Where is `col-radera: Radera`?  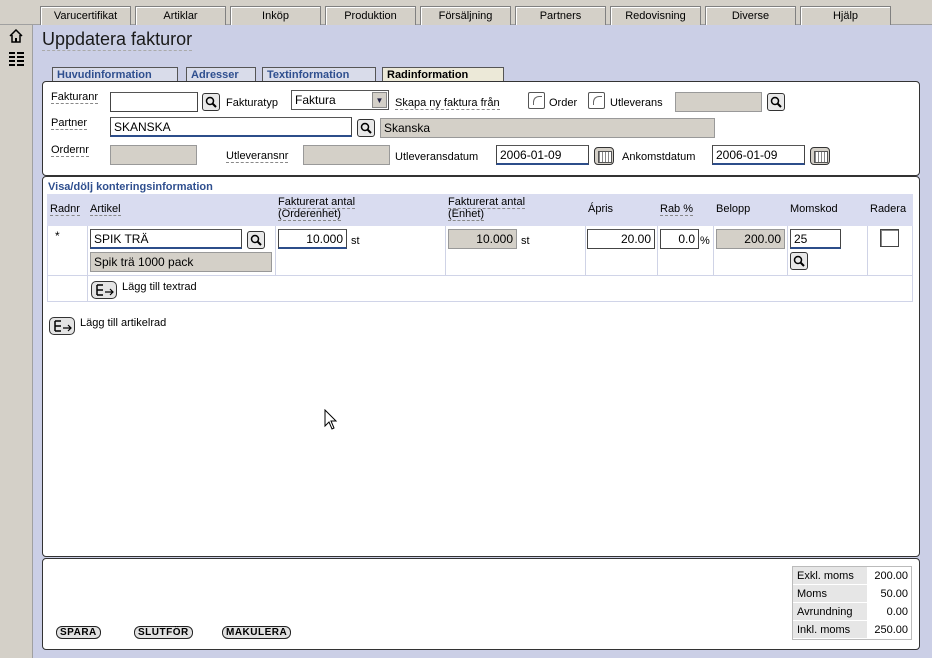 col-radera: Radera is located at coordinates (890, 210).